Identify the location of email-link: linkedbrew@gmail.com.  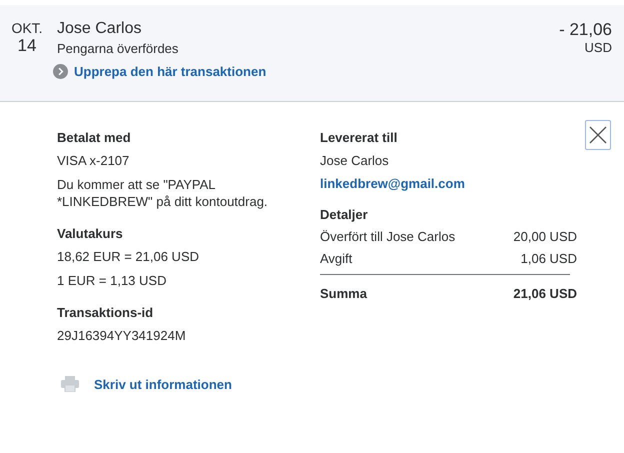
(448, 183).